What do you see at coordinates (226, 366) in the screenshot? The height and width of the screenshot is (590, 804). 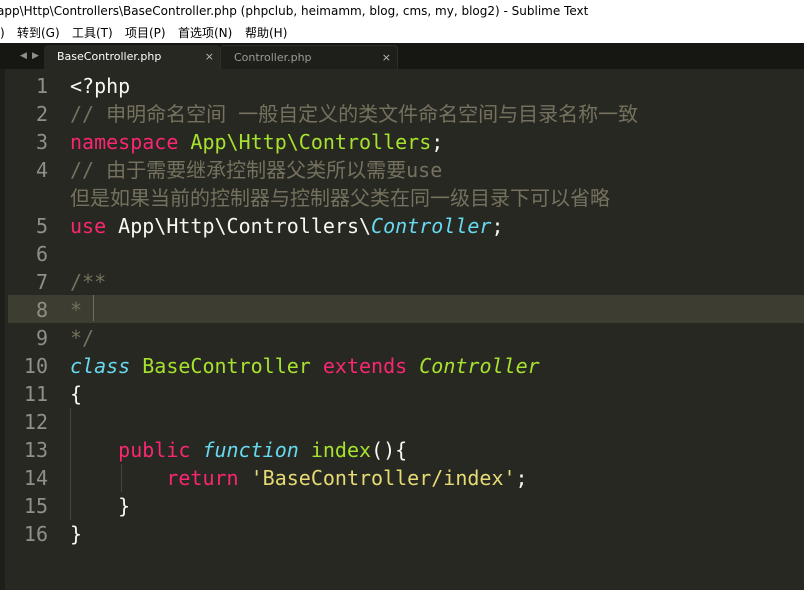 I see `class-name: BaseController` at bounding box center [226, 366].